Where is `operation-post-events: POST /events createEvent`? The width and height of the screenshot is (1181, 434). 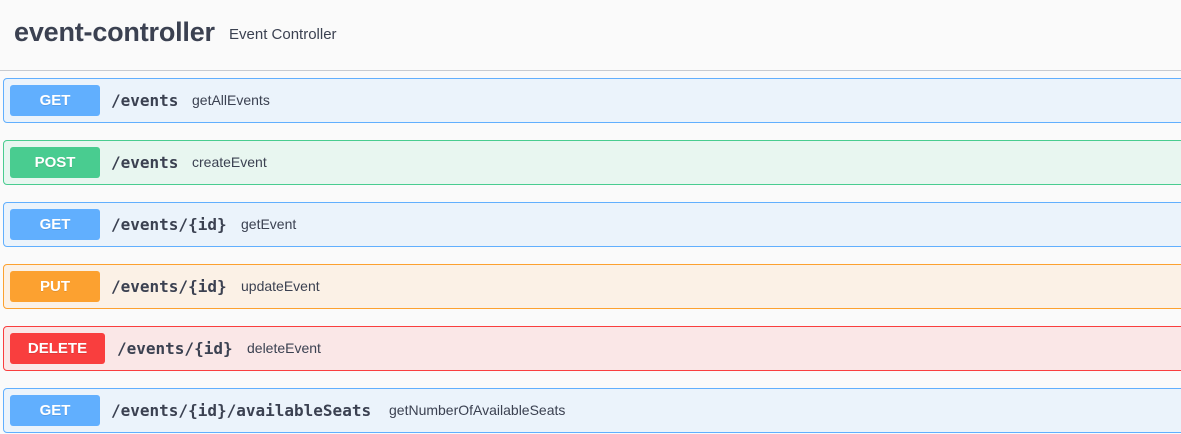
operation-post-events: POST /events createEvent is located at coordinates (592, 162).